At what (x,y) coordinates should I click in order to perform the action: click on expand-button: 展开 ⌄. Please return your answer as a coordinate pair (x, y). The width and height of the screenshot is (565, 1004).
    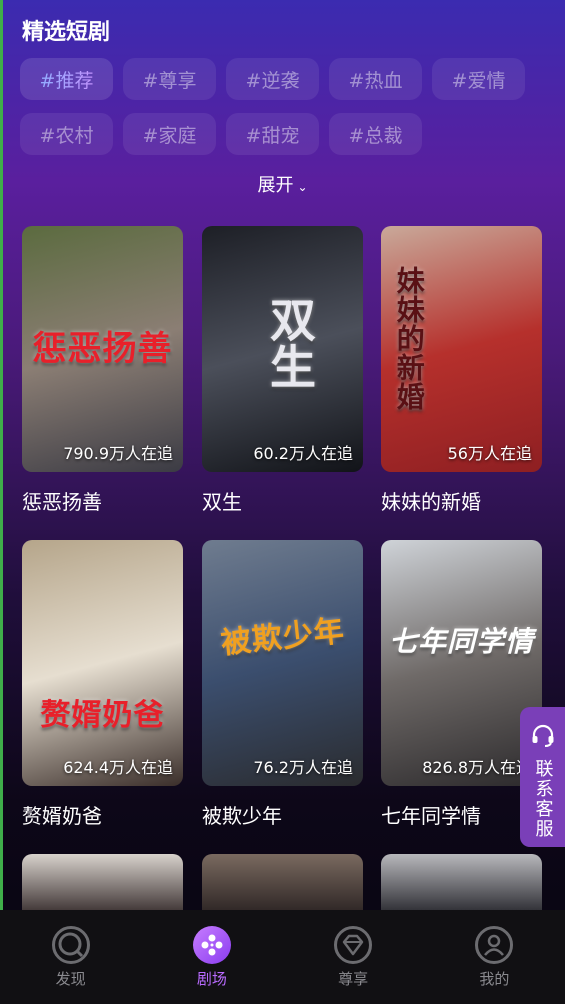
    Looking at the image, I should click on (282, 184).